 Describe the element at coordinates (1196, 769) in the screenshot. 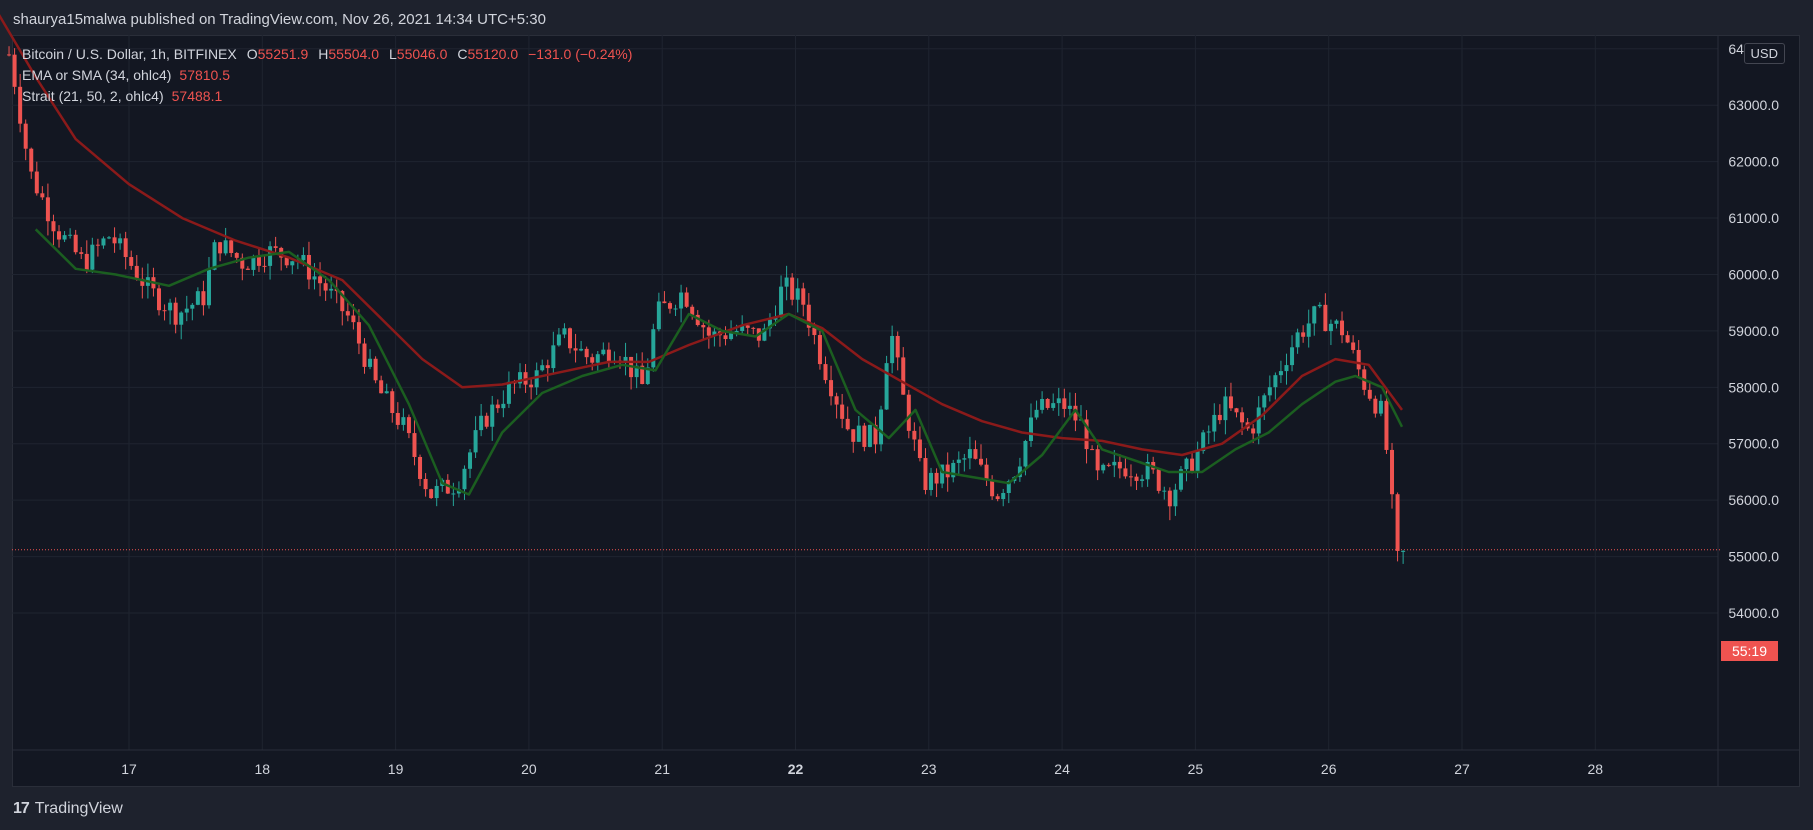

I see `x-tick-label: 25` at that location.